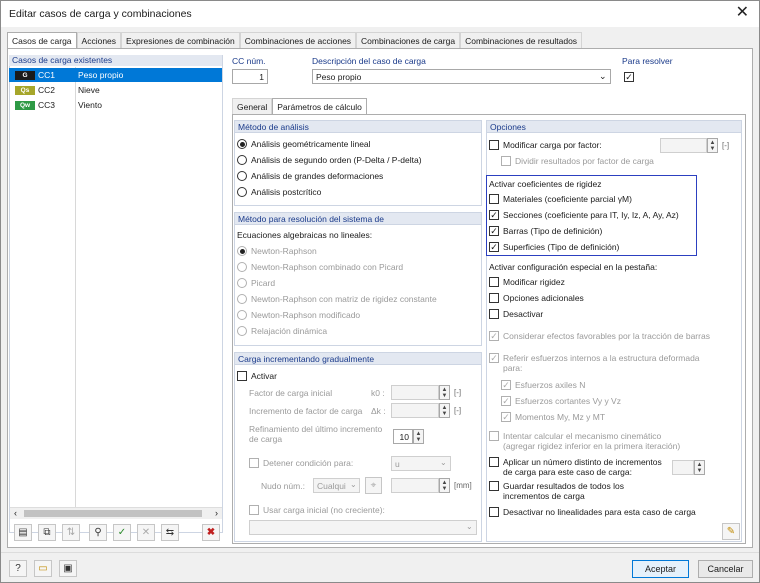 The height and width of the screenshot is (583, 760). I want to click on save-icon: ▣, so click(68, 568).